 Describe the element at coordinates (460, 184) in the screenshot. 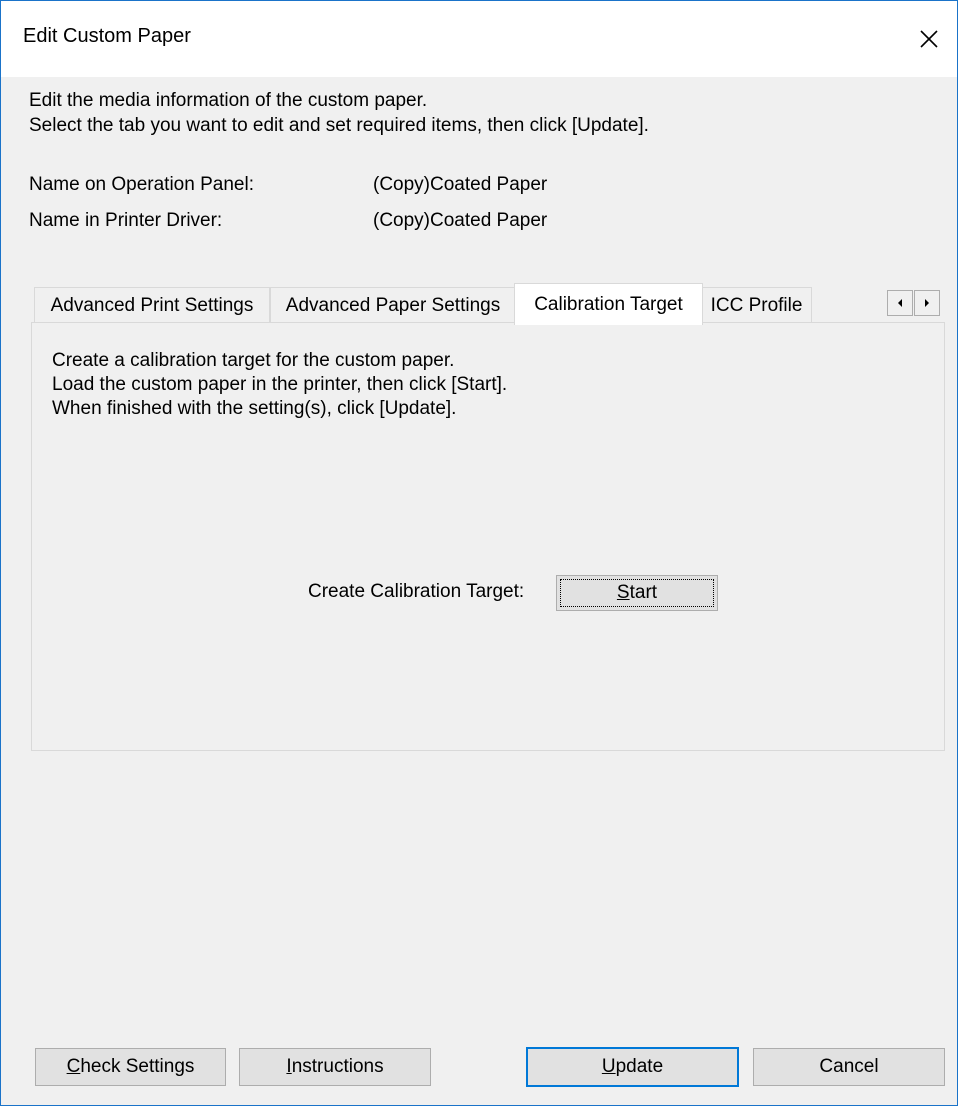

I see `operation-panel-name-value: (Copy)Coated Paper` at that location.